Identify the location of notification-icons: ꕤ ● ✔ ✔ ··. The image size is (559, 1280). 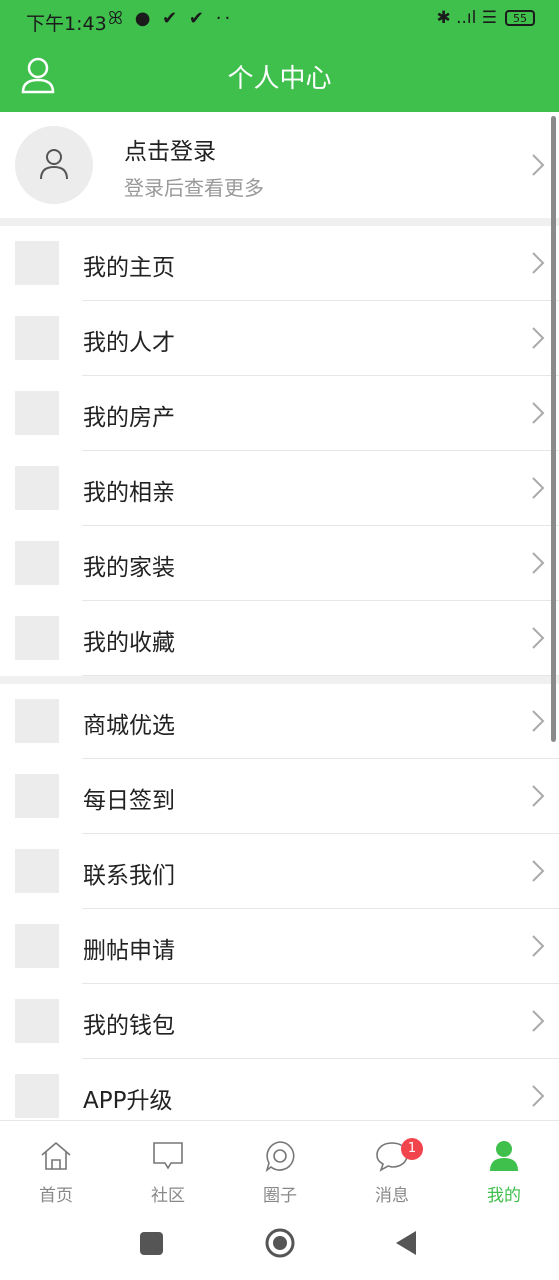
(171, 18).